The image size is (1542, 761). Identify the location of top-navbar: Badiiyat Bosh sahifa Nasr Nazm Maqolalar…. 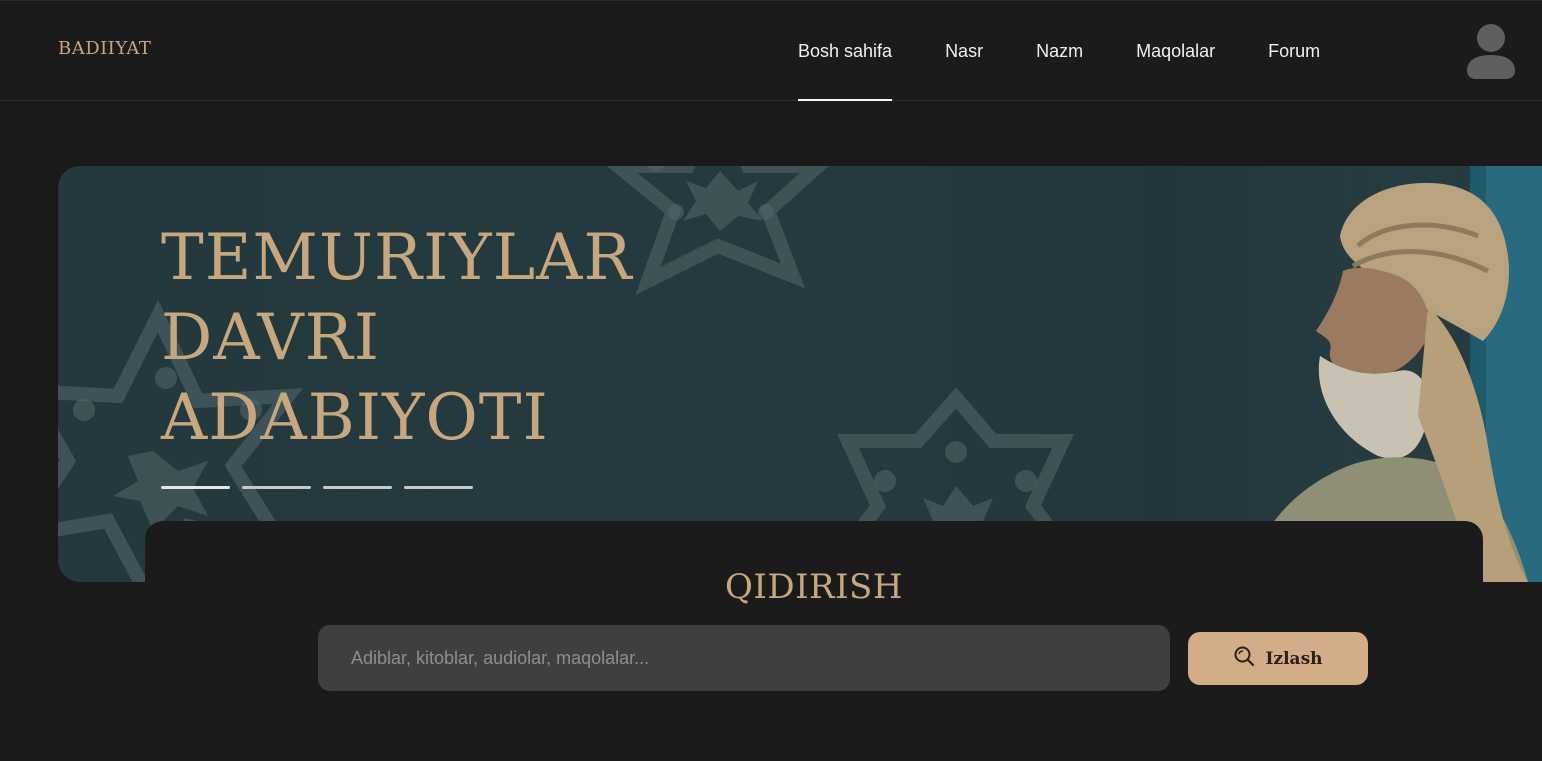
(771, 50).